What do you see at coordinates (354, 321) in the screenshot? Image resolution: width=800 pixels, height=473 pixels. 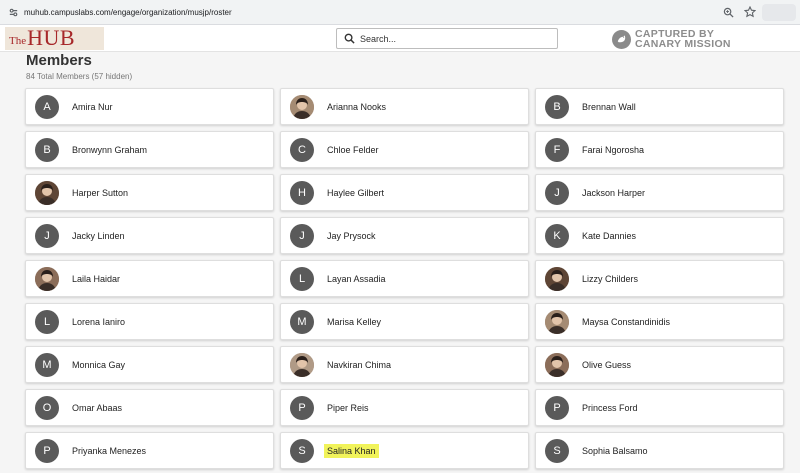 I see `member-name: Marisa Kelley` at bounding box center [354, 321].